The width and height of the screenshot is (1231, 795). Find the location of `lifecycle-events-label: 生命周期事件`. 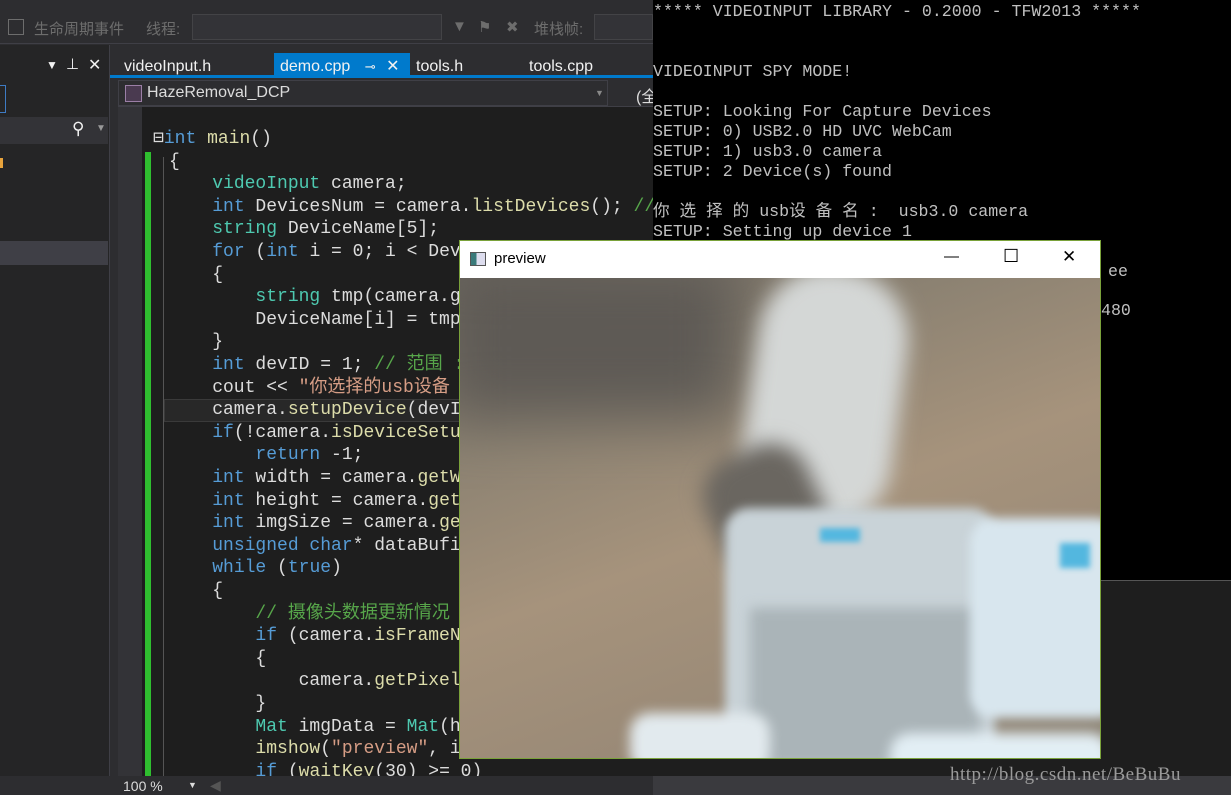

lifecycle-events-label: 生命周期事件 is located at coordinates (79, 28).